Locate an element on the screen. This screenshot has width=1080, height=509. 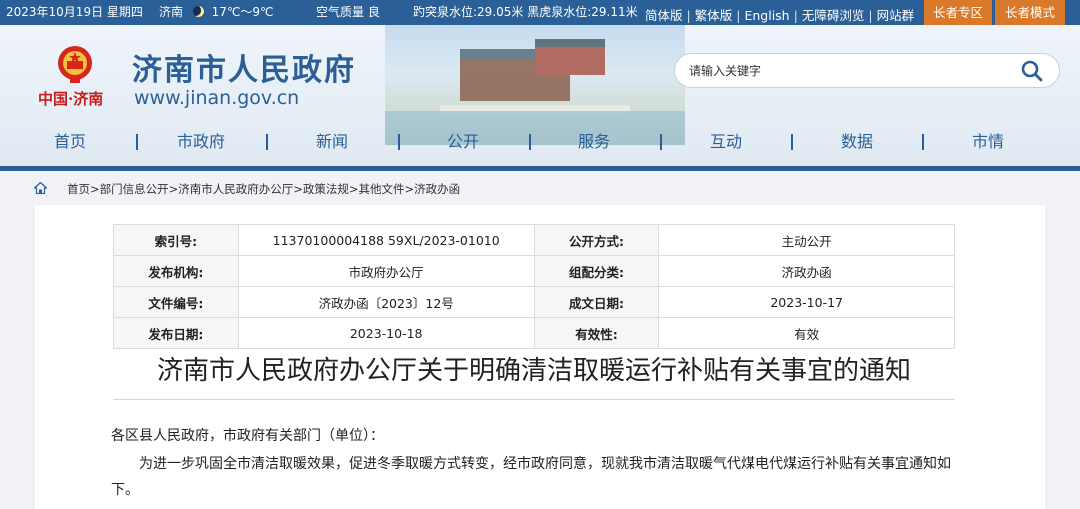
elder-zone-button: 长者专区 is located at coordinates (958, 12).